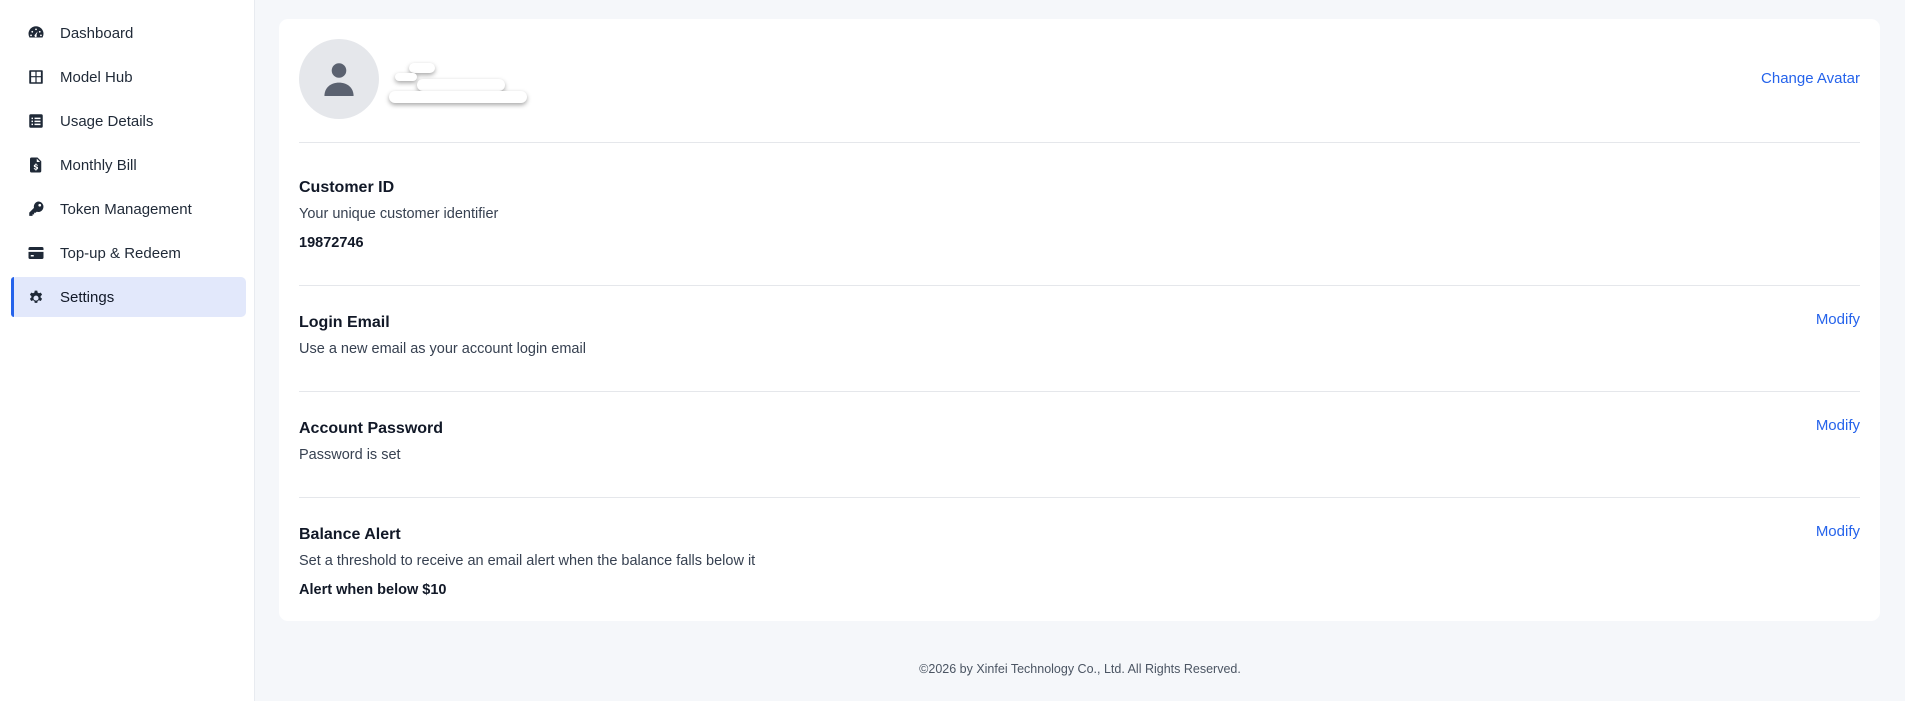 The width and height of the screenshot is (1905, 701). What do you see at coordinates (1810, 78) in the screenshot?
I see `change-avatar-link: Change Avatar` at bounding box center [1810, 78].